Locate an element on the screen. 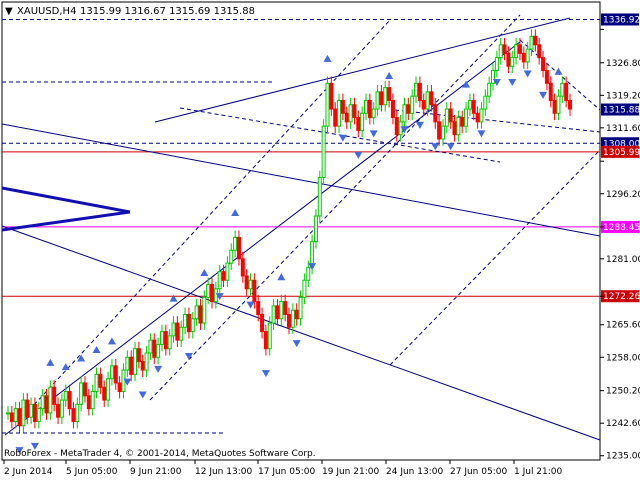 Image resolution: width=640 pixels, height=480 pixels. price-tick-label: 1235.00 is located at coordinates (623, 457).